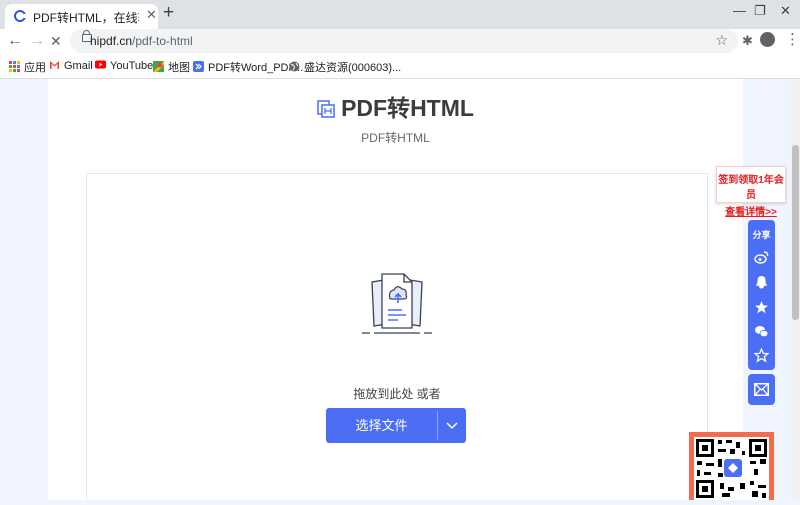  What do you see at coordinates (56, 41) in the screenshot?
I see `stop-loading-icon: ✕` at bounding box center [56, 41].